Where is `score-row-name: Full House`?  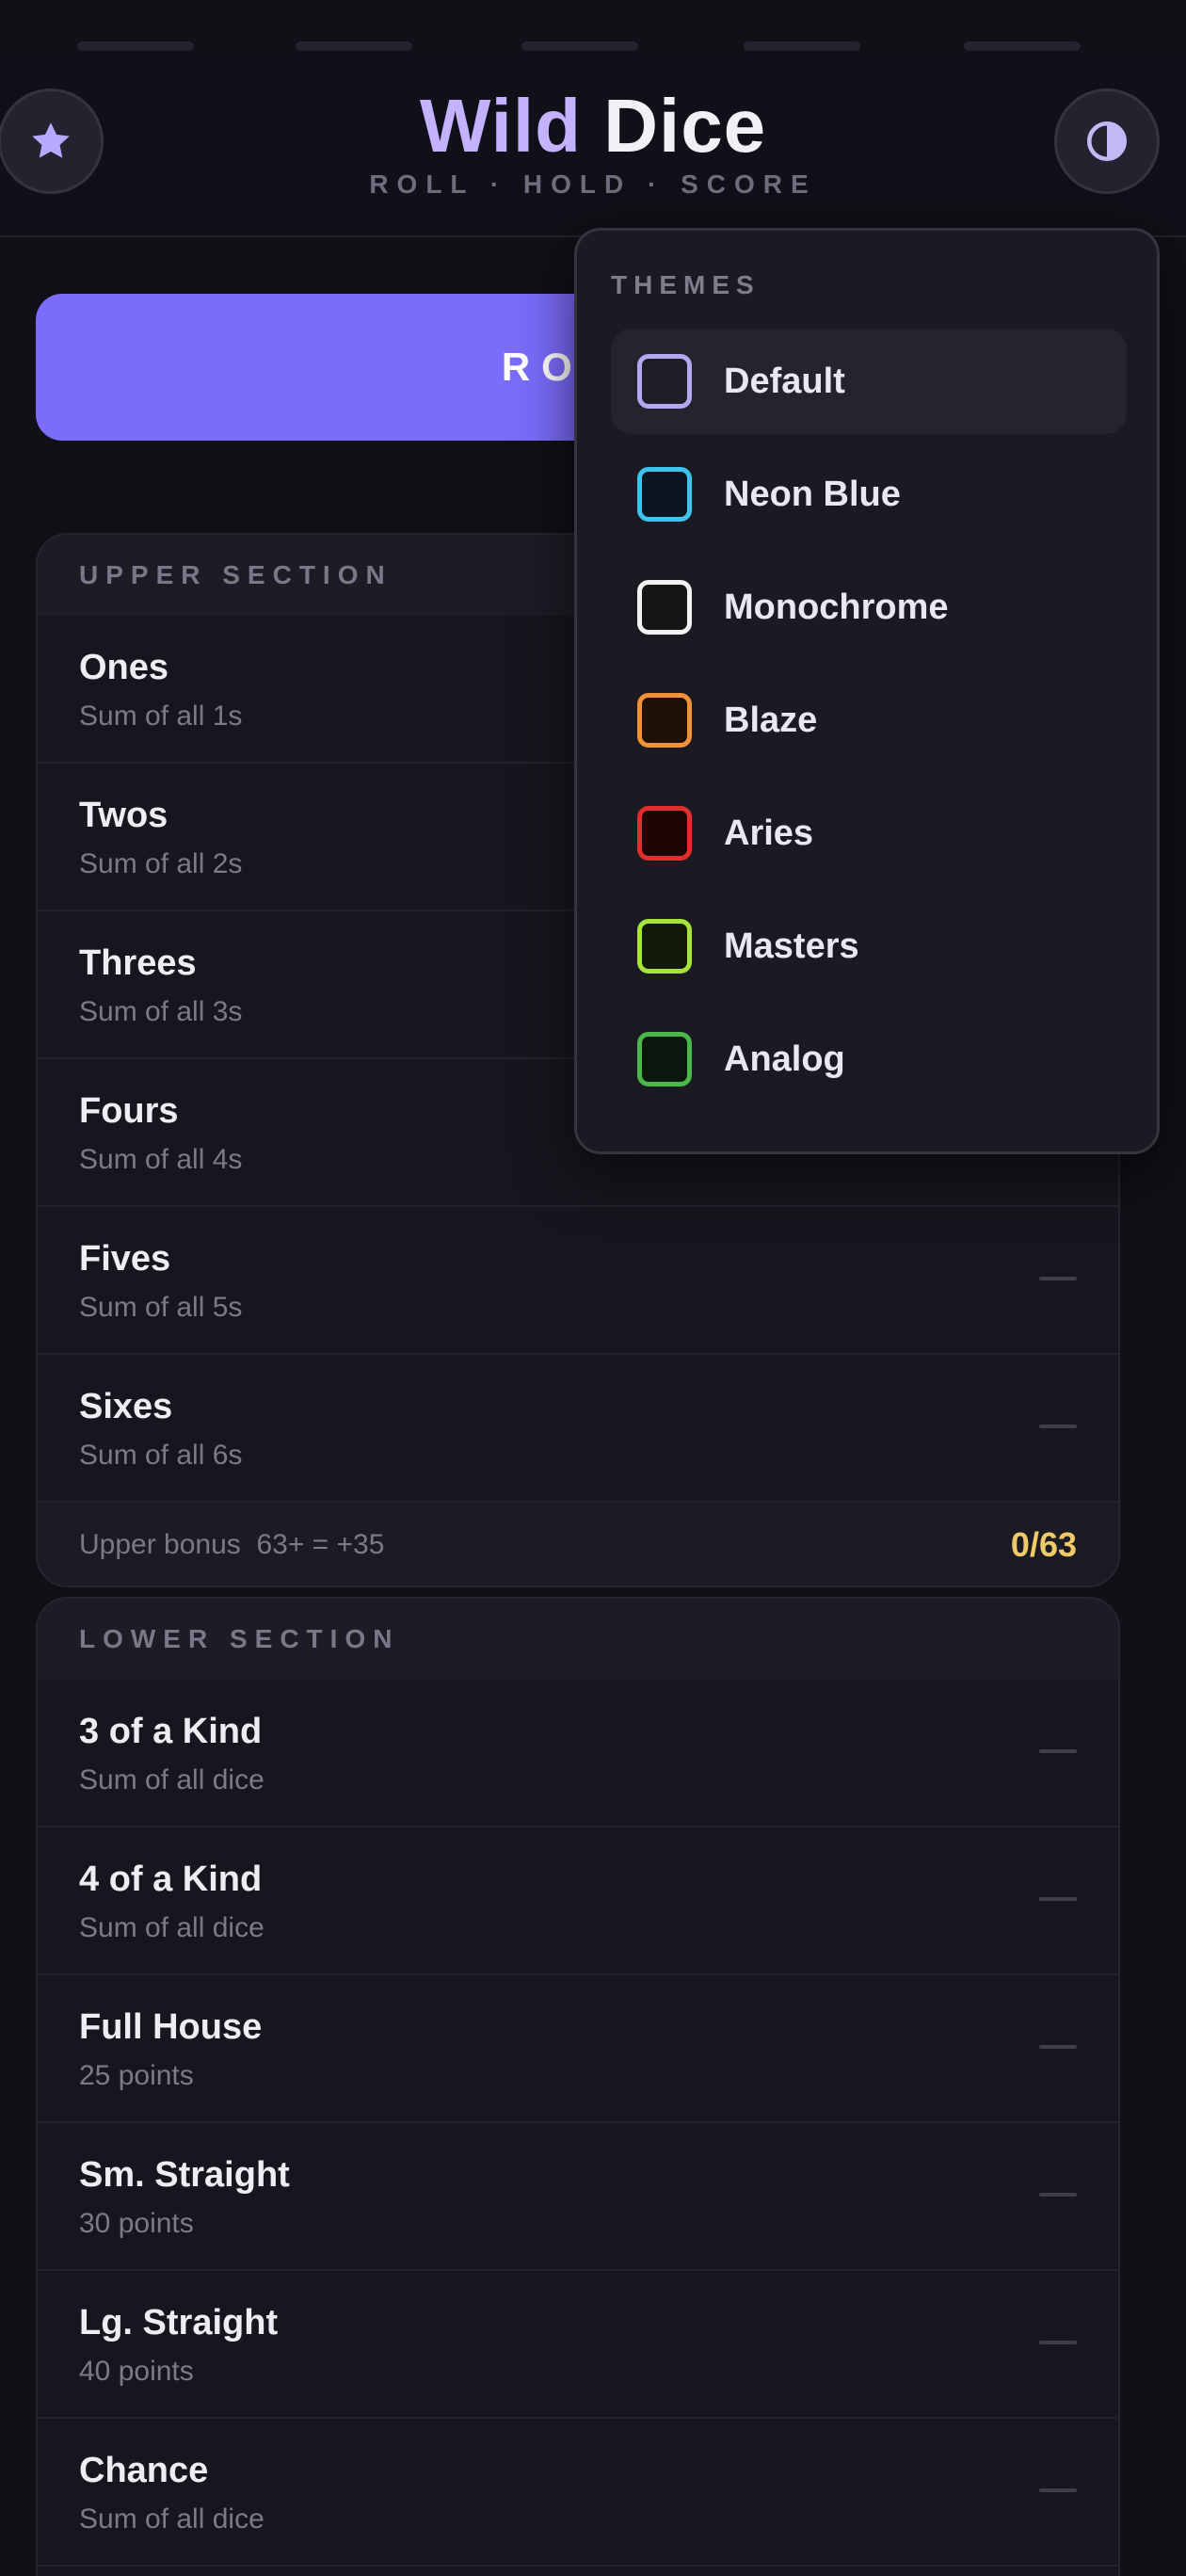
score-row-name: Full House is located at coordinates (171, 2027).